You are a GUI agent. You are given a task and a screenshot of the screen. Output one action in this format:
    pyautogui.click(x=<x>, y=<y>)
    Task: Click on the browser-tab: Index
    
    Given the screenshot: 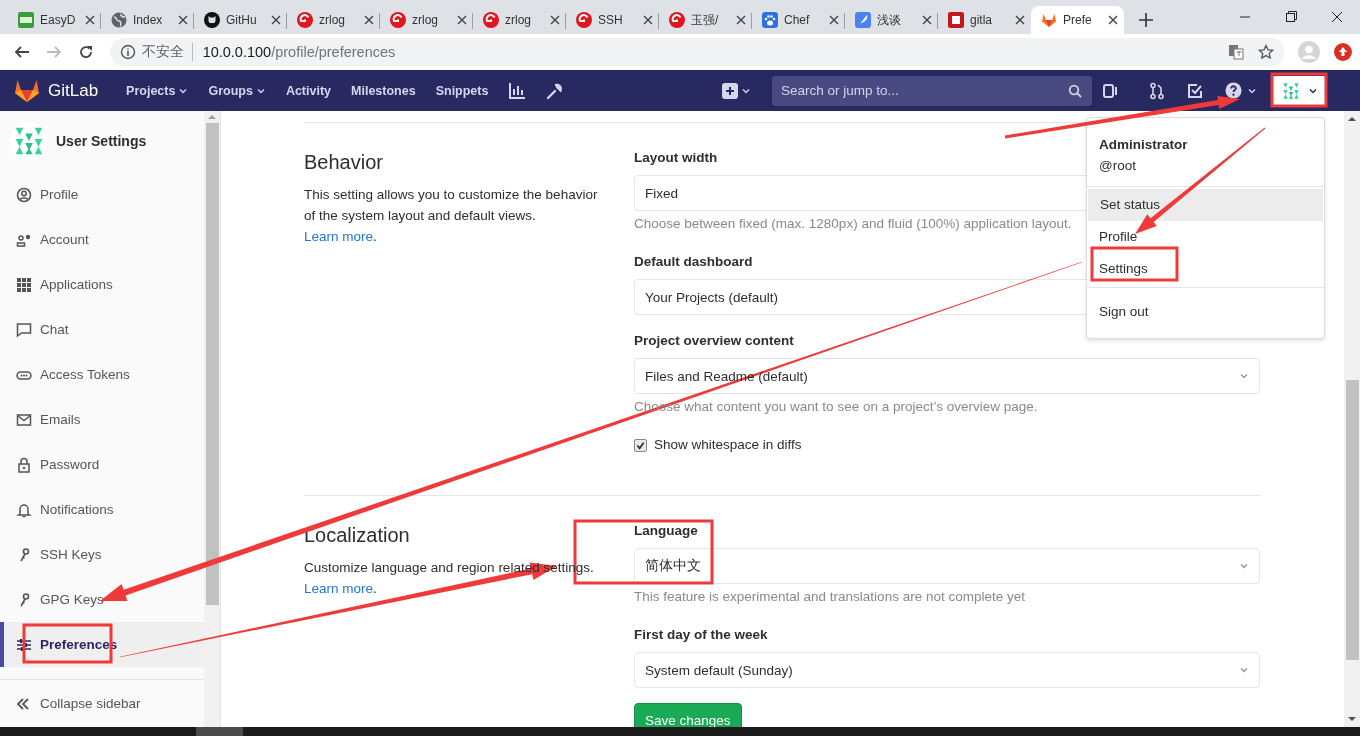 What is the action you would take?
    pyautogui.click(x=147, y=20)
    